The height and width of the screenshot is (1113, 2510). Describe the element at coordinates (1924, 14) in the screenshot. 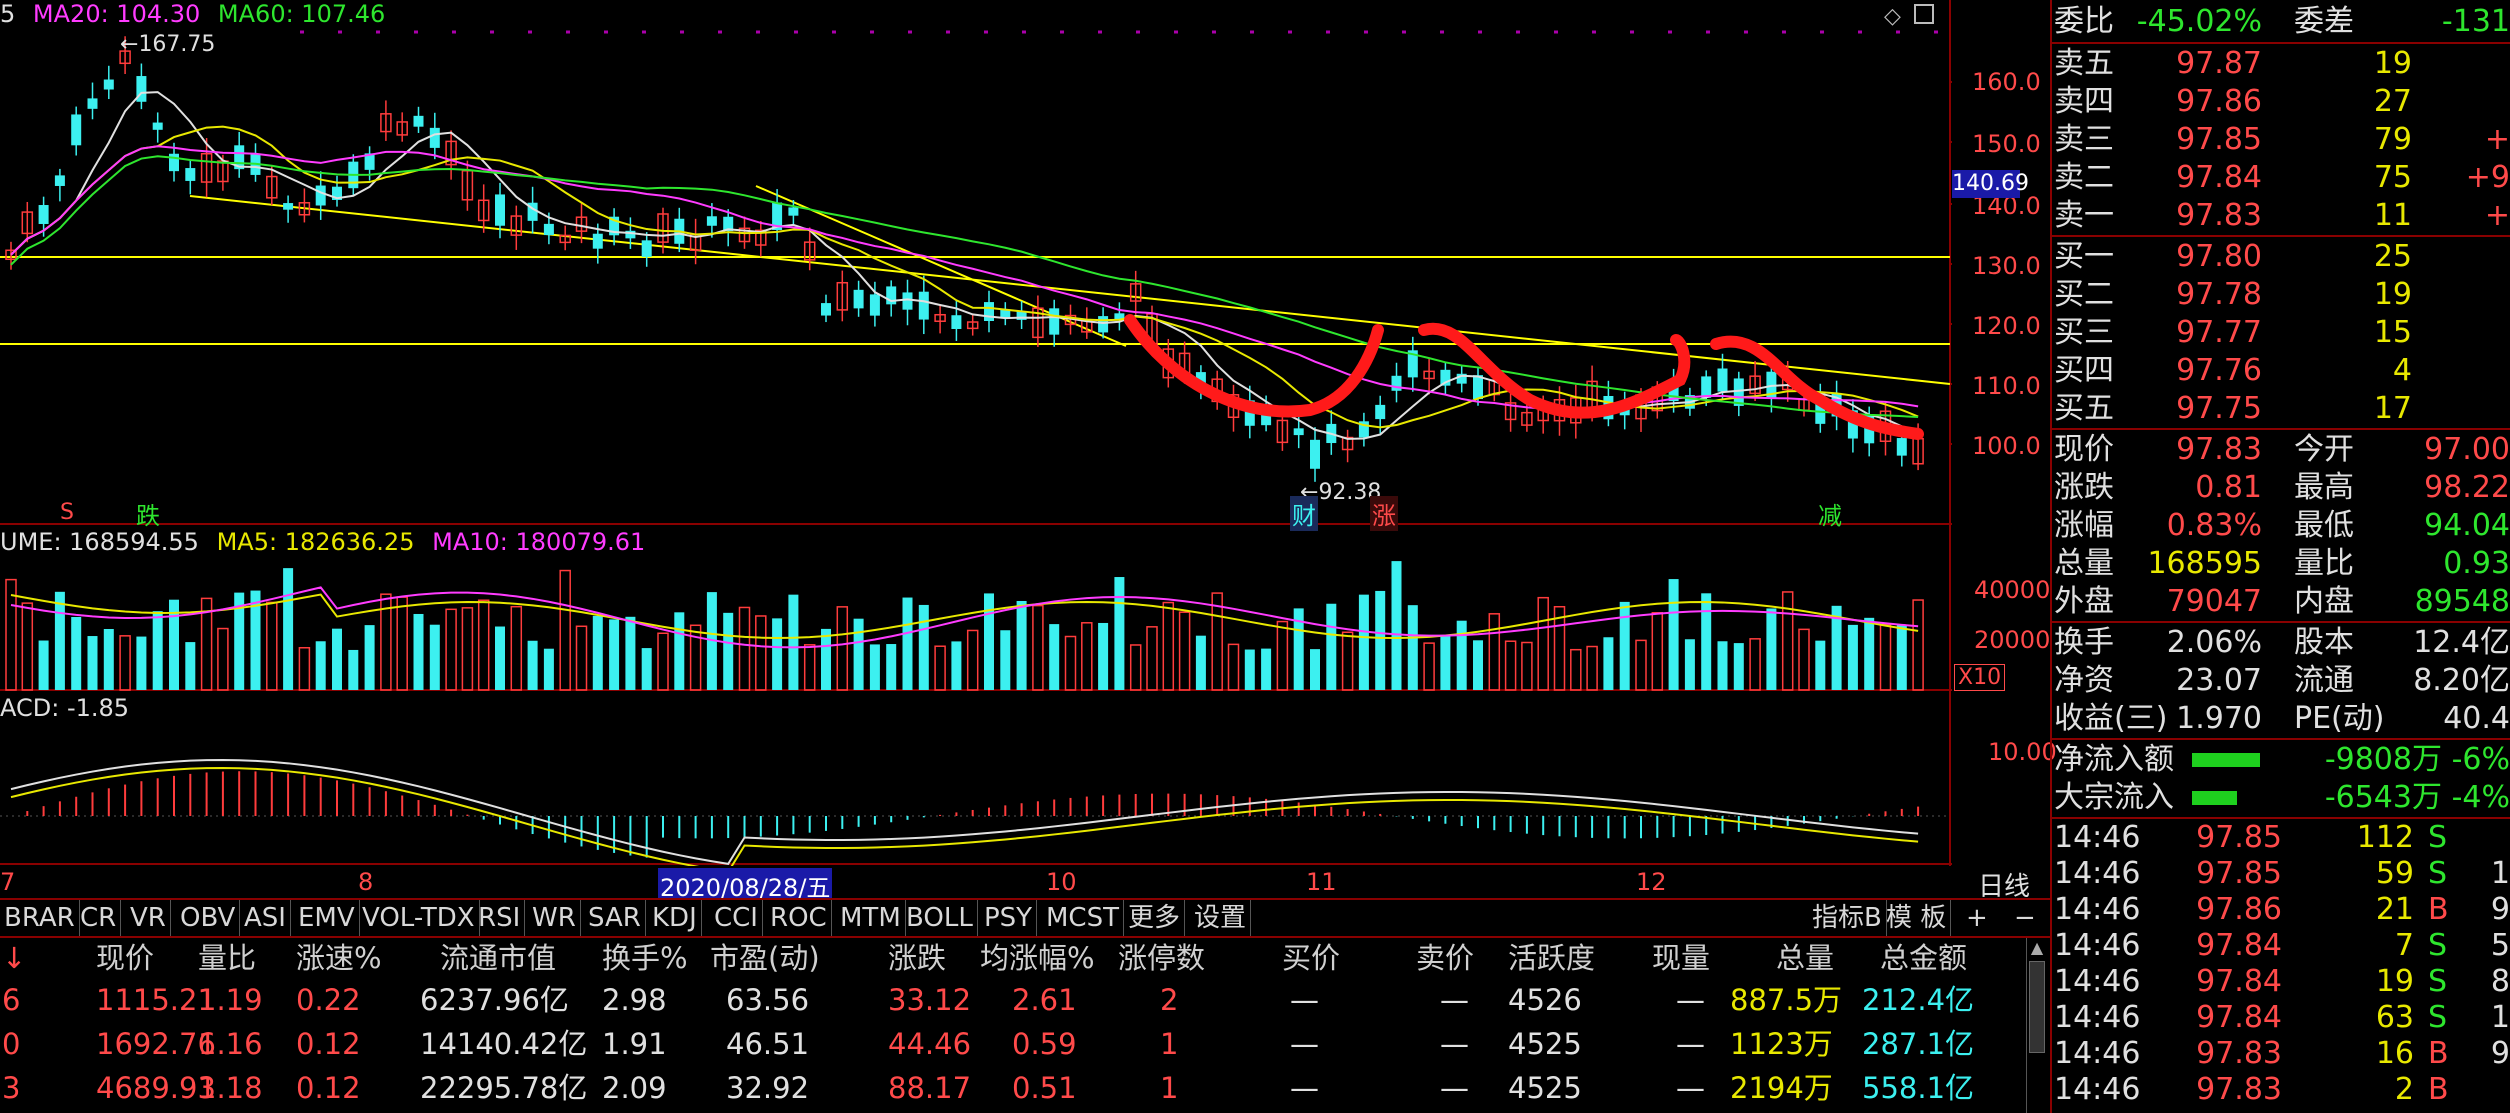

I see `panel-toggle-icon` at that location.